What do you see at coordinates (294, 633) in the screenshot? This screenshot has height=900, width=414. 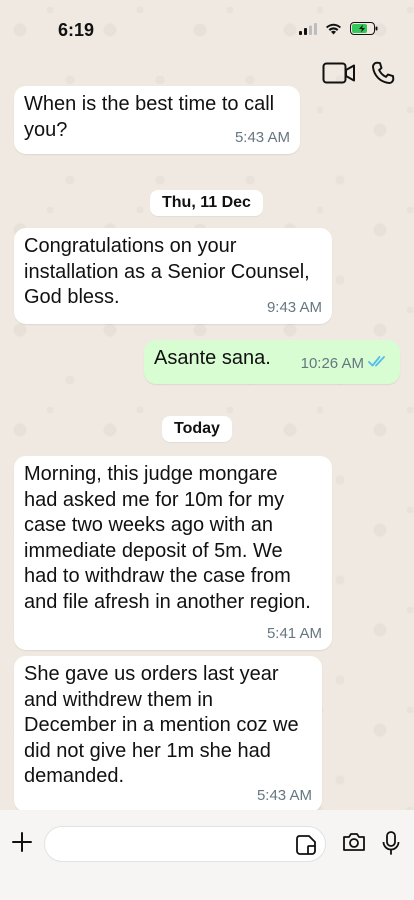 I see `message-time: 5:41 AM` at bounding box center [294, 633].